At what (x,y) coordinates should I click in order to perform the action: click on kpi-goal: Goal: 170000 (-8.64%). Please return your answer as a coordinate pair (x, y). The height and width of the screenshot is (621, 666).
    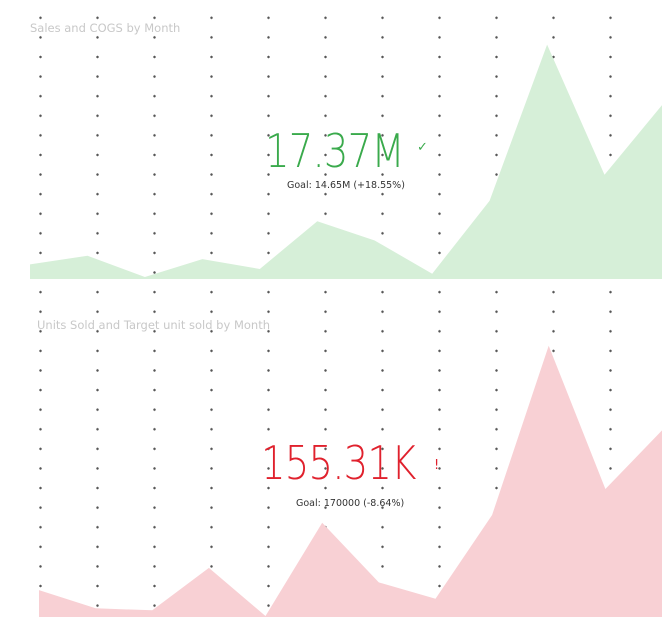
    Looking at the image, I should click on (350, 503).